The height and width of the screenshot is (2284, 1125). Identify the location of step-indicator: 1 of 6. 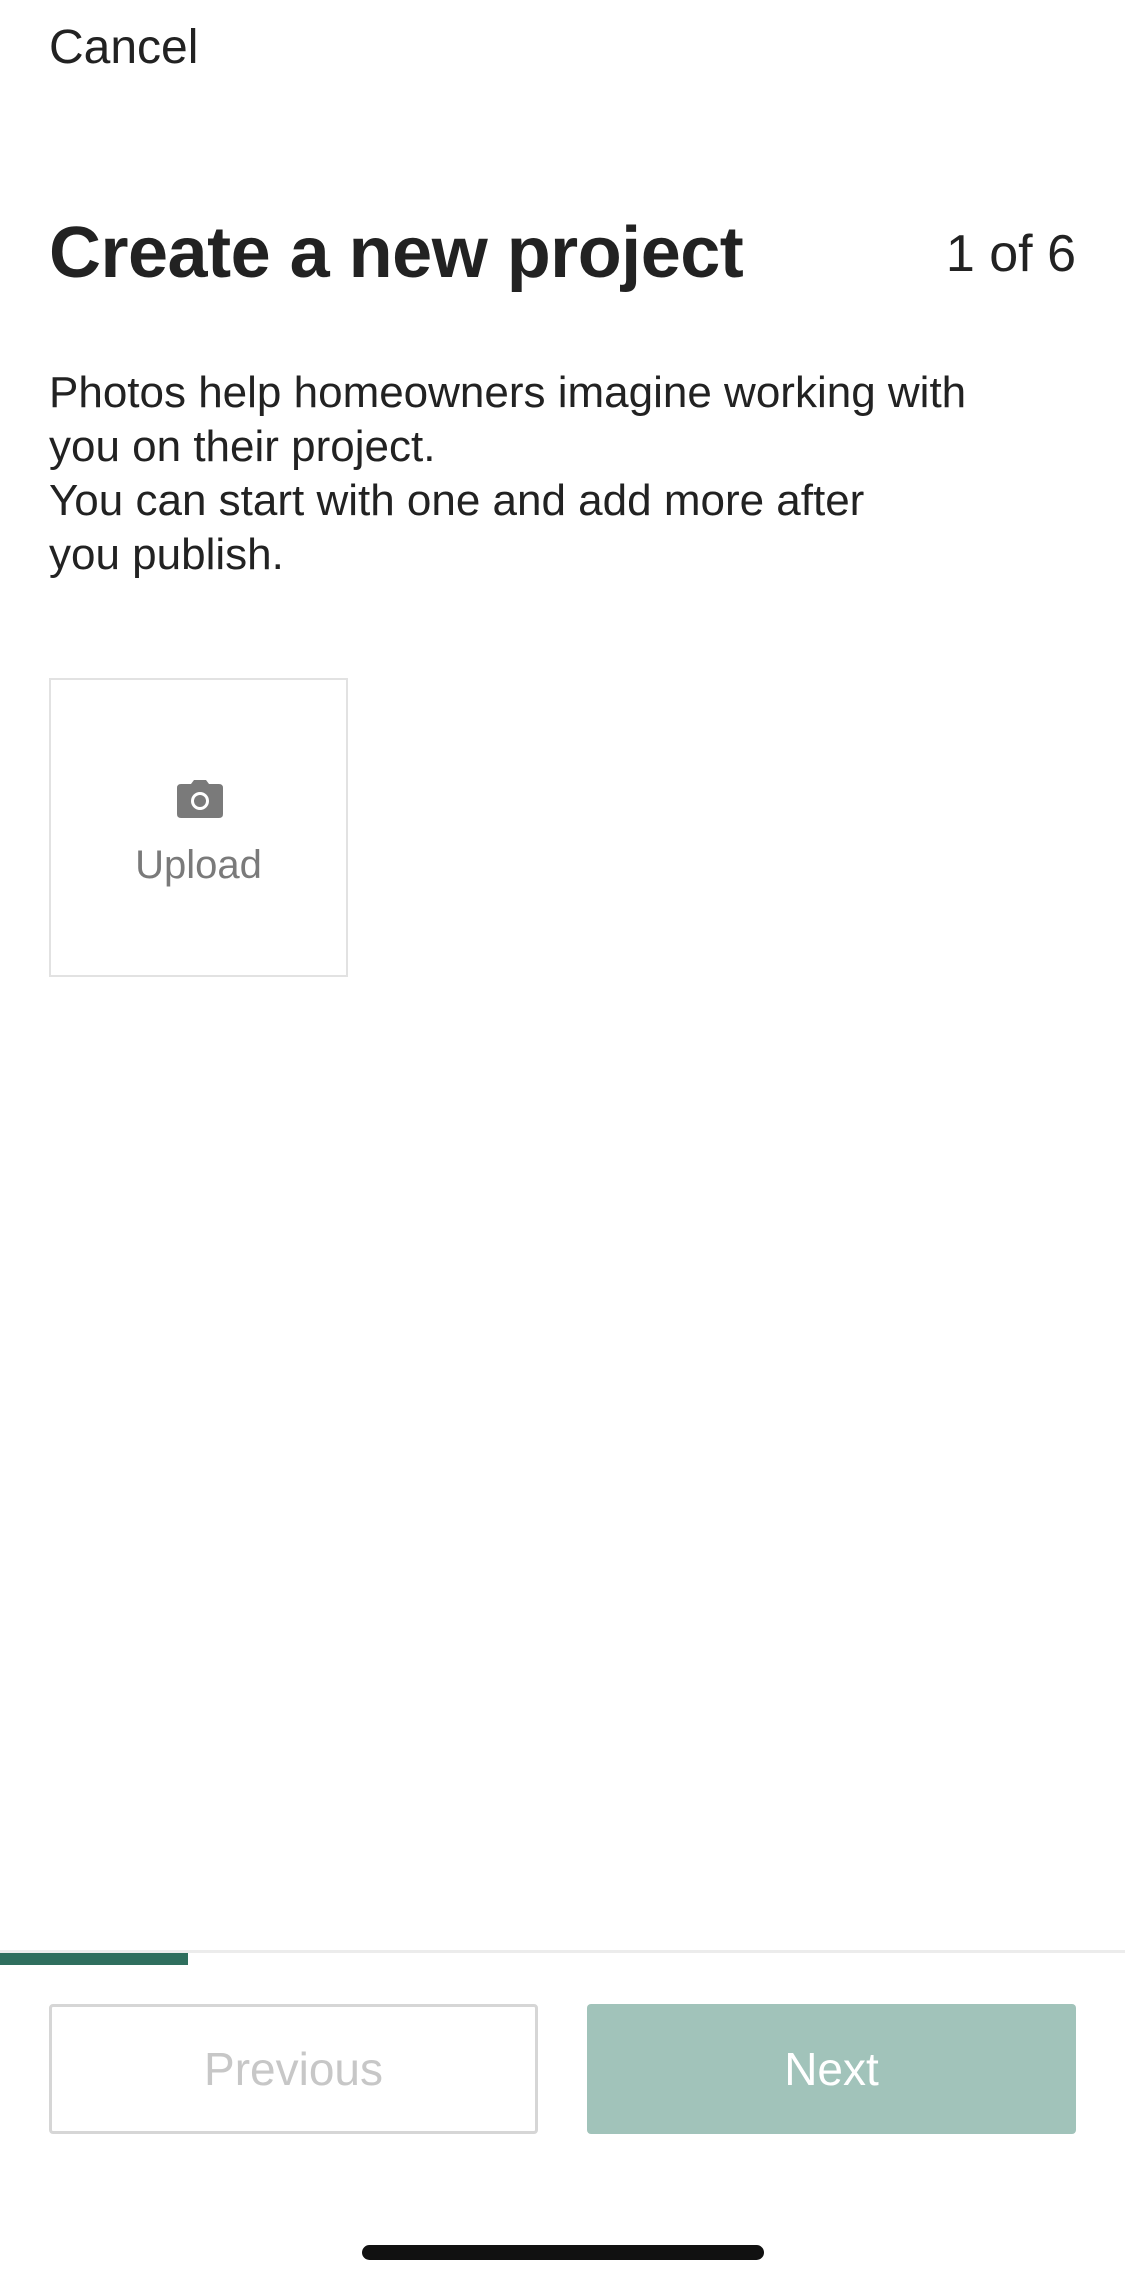
(1010, 254).